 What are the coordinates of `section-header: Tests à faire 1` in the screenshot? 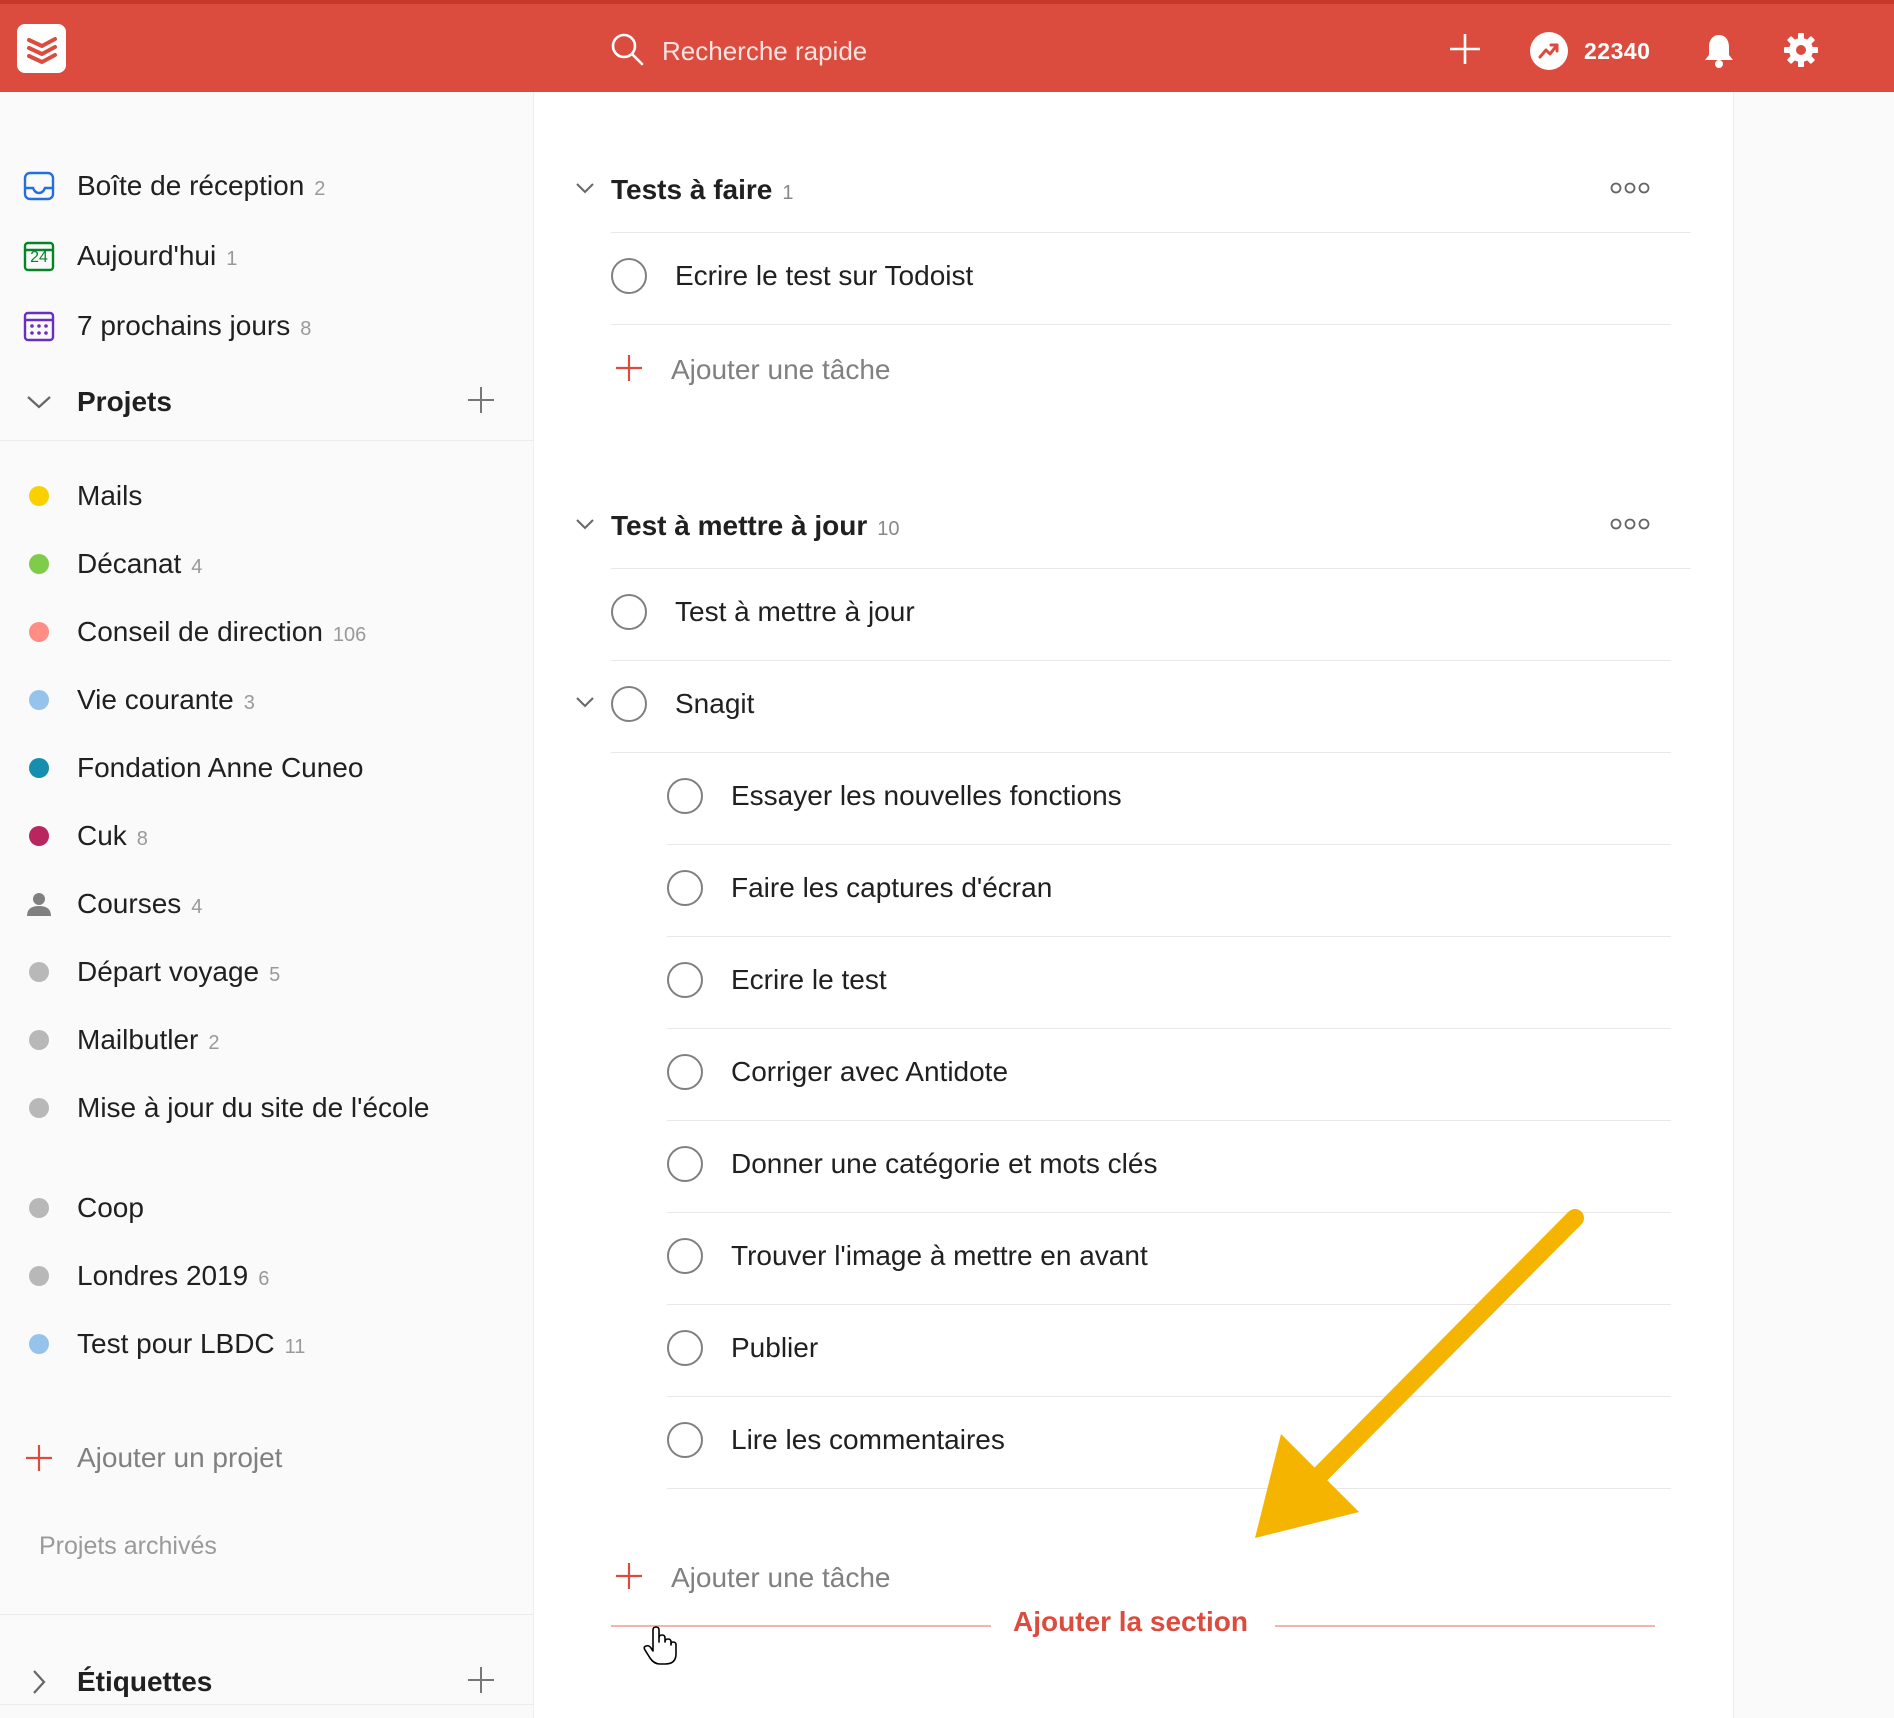 It's located at (1095, 190).